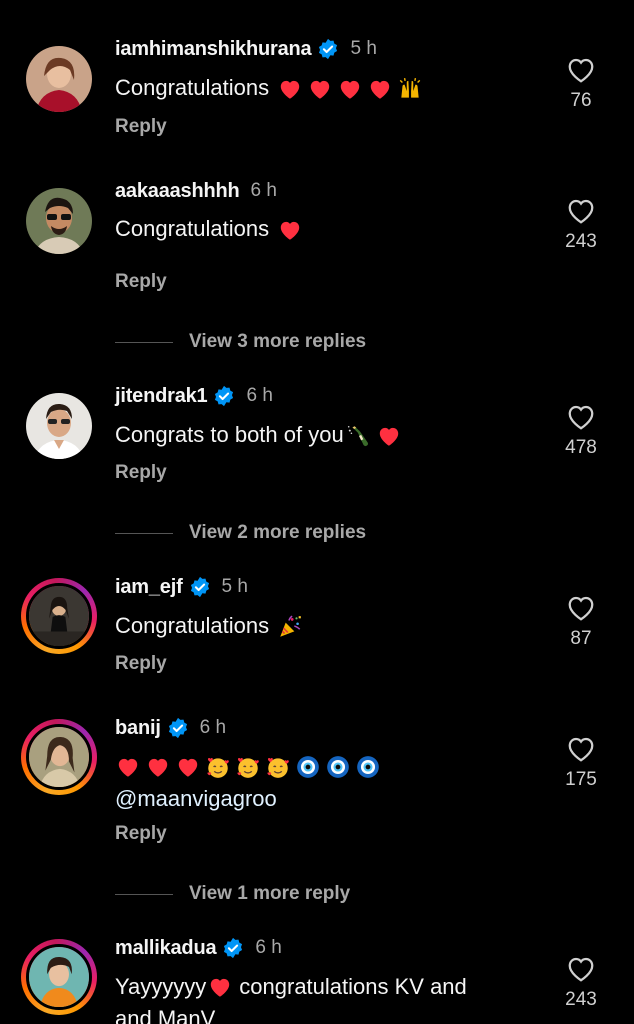 This screenshot has height=1024, width=634. Describe the element at coordinates (166, 948) in the screenshot. I see `username: mallikadua` at that location.